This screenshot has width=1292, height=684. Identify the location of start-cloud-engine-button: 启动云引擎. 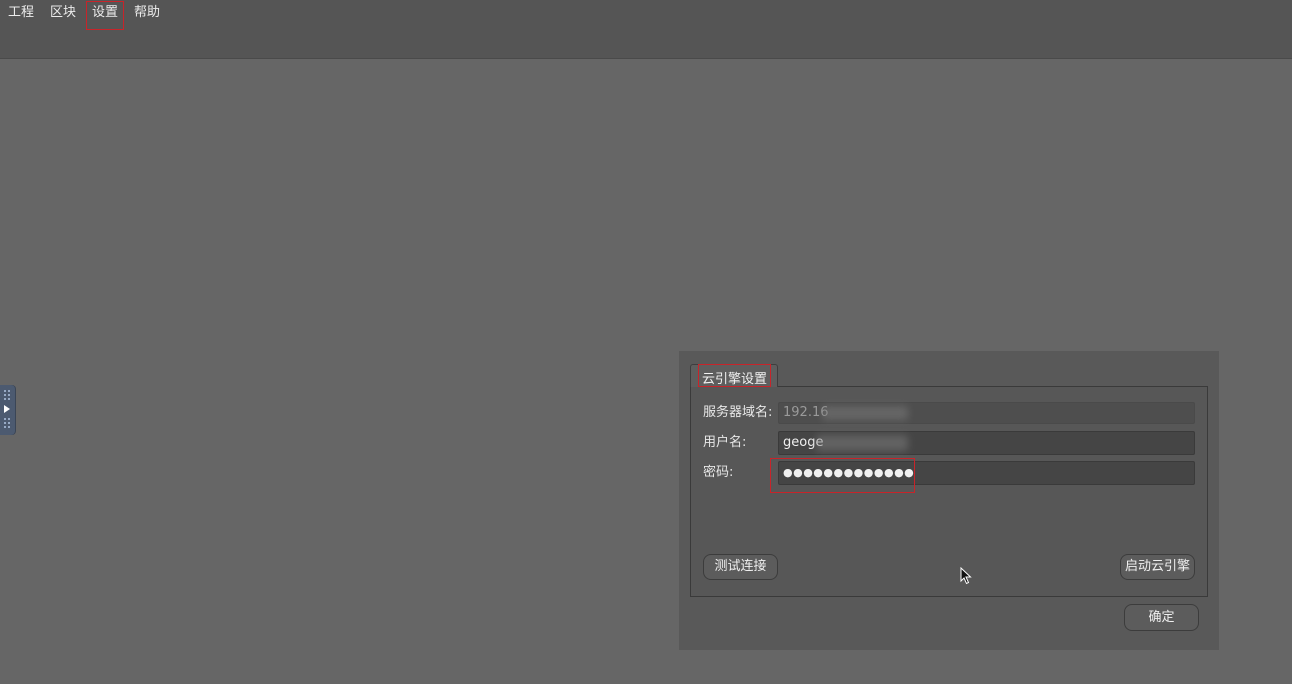
(1157, 567).